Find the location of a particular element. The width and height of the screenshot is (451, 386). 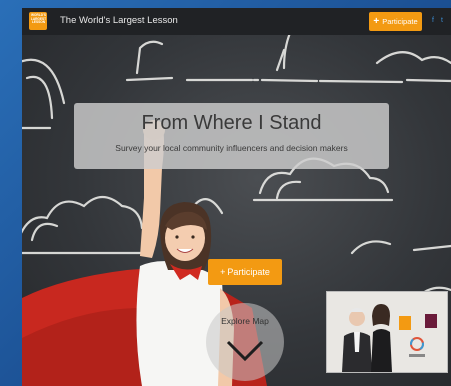

hero-participate-label: Participate is located at coordinates (248, 272).